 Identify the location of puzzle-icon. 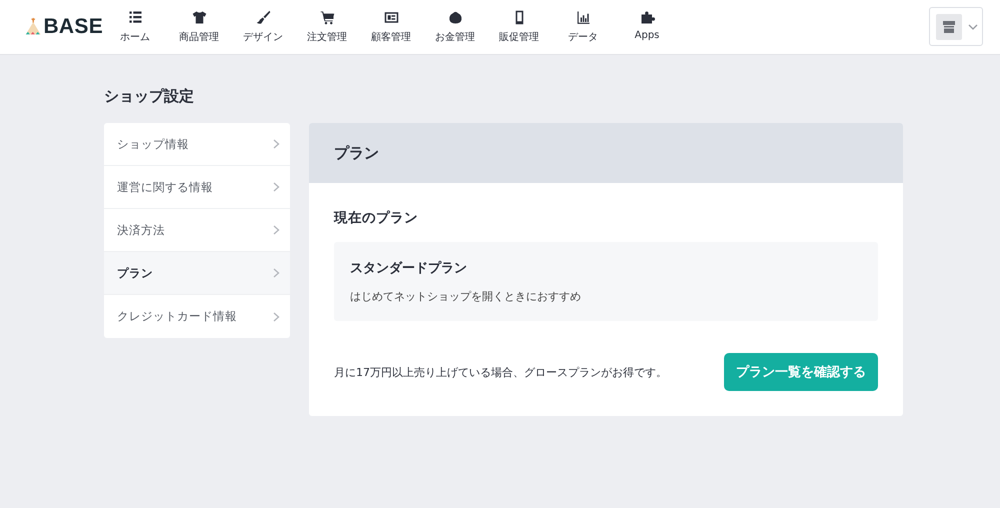
(647, 17).